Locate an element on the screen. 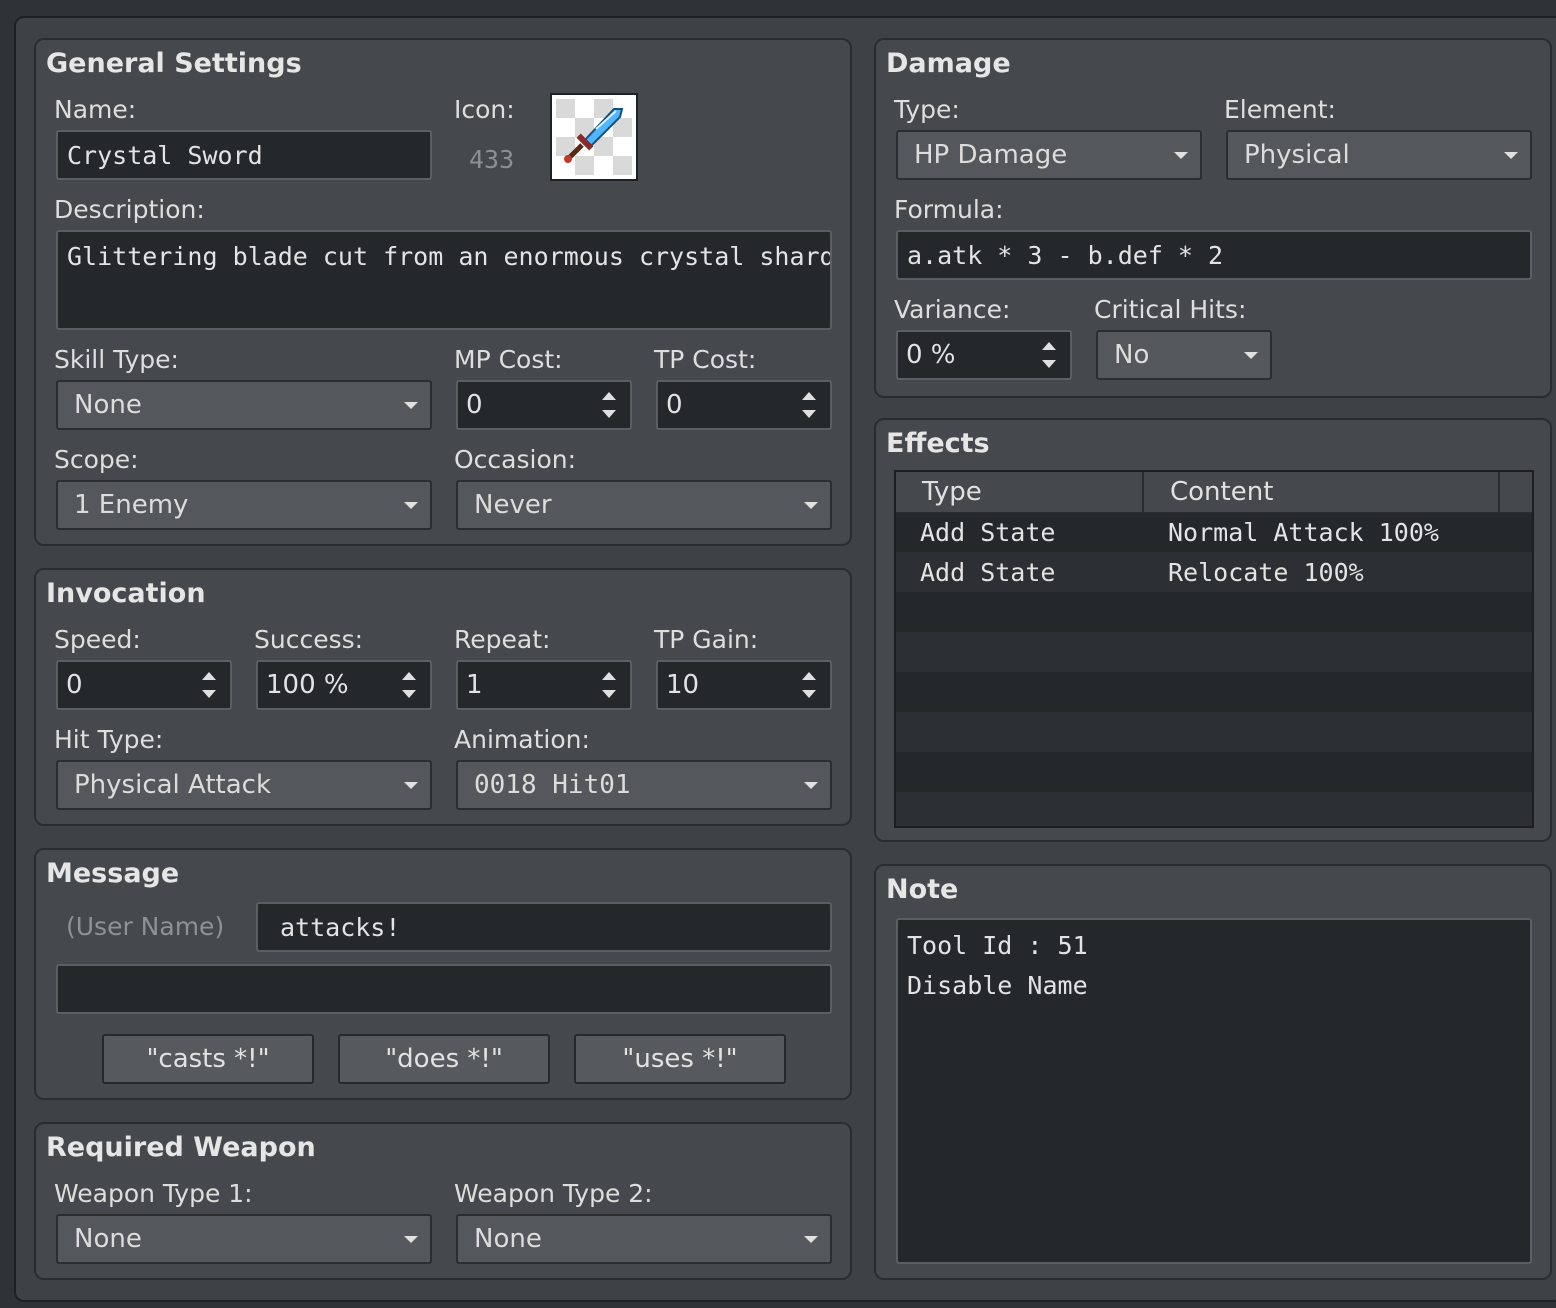  skill-type-value: None is located at coordinates (108, 405).